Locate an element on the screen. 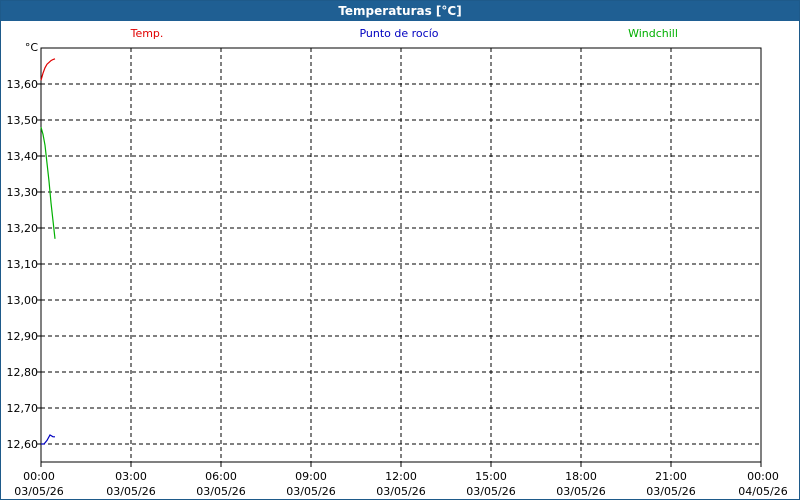 The image size is (800, 500). y-tick-label: 13,50 is located at coordinates (23, 120).